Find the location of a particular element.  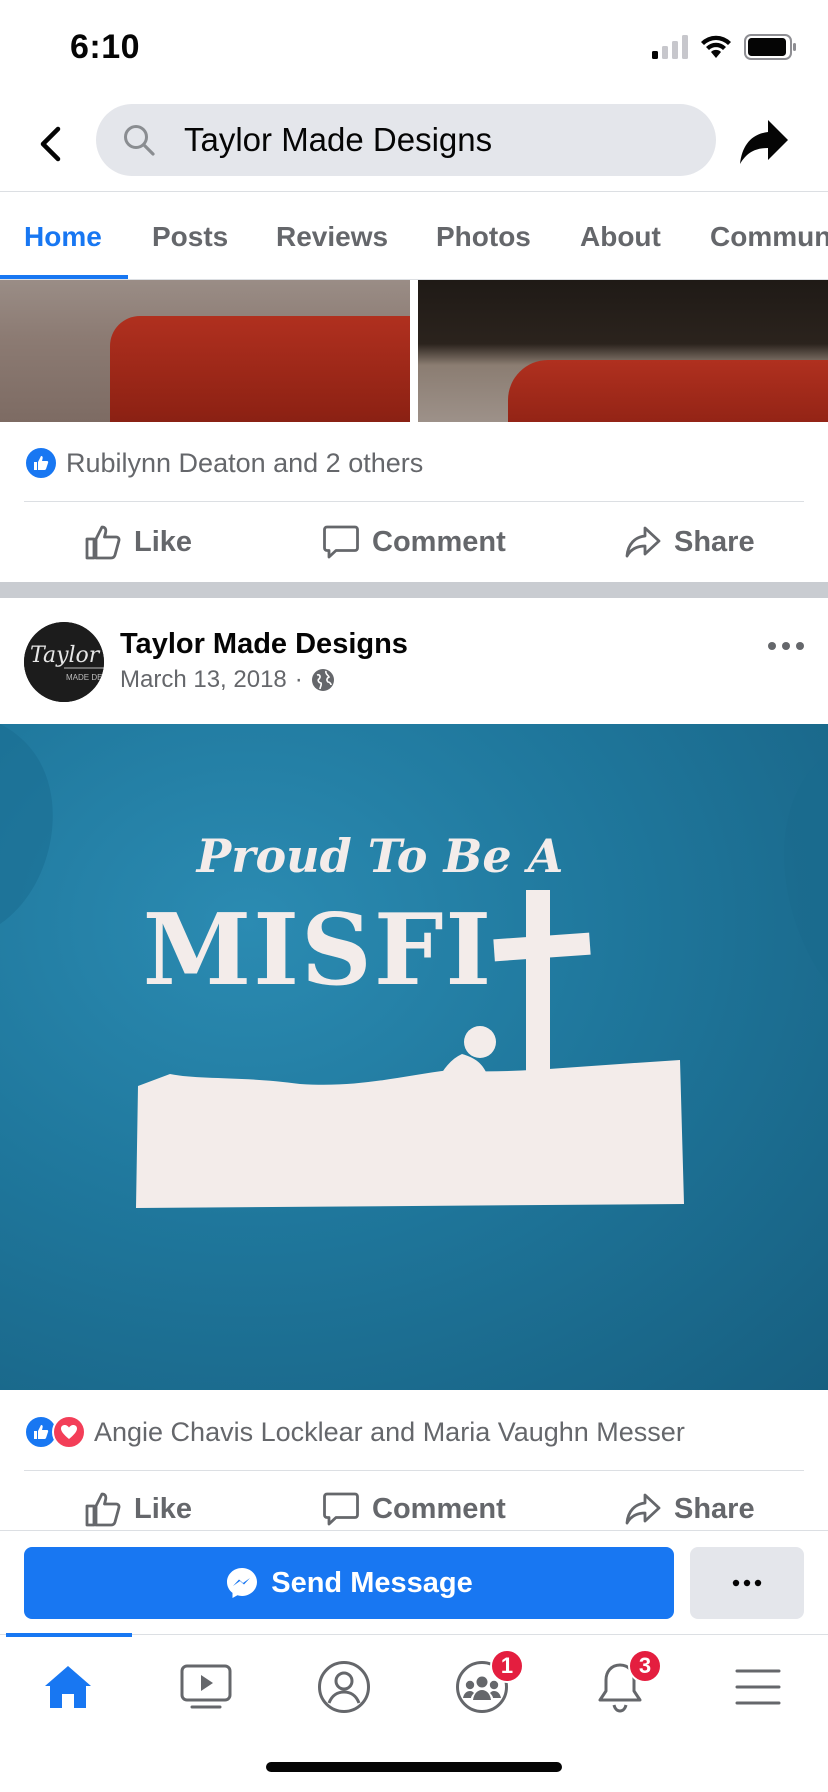

tab-posts: Posts is located at coordinates (190, 236).